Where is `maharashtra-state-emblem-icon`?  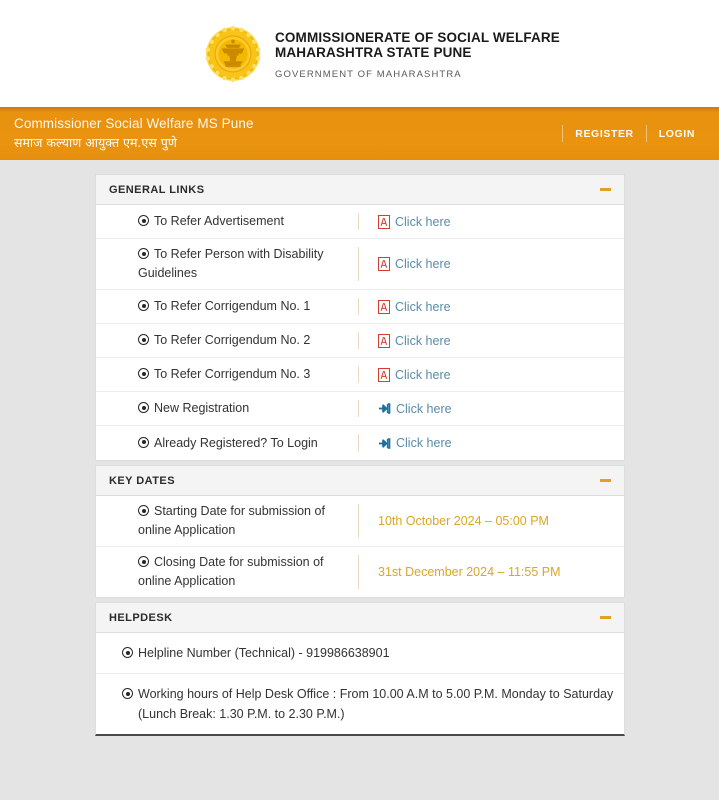
maharashtra-state-emblem-icon is located at coordinates (233, 53).